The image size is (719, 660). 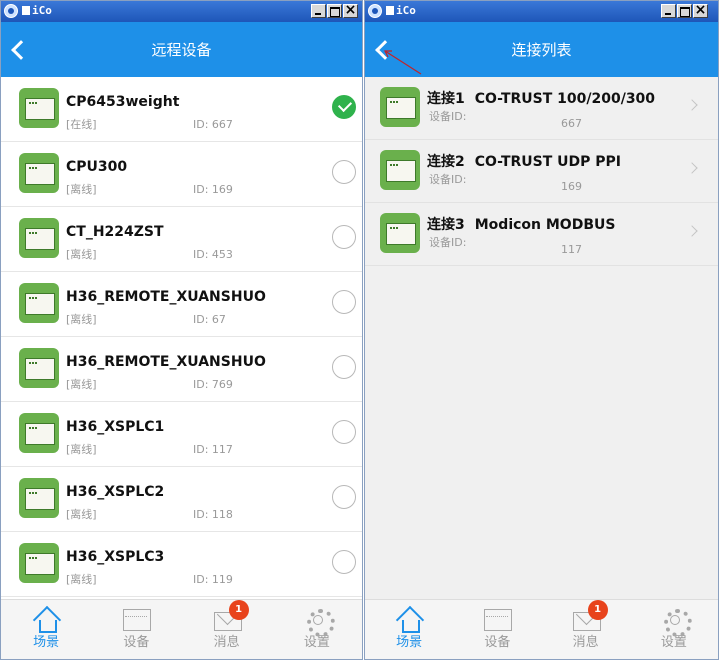 I want to click on device-list-item: H36_XSPLC3 [离线] ID: 119, so click(x=181, y=564).